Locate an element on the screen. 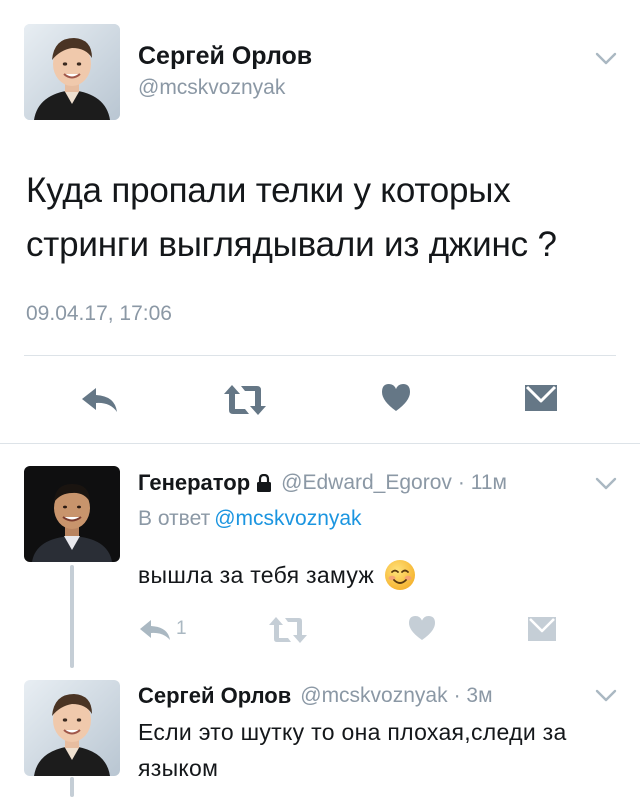 The image size is (640, 797). reply-header: Сергей Орлов @mcskvoznyak · 3м is located at coordinates (315, 696).